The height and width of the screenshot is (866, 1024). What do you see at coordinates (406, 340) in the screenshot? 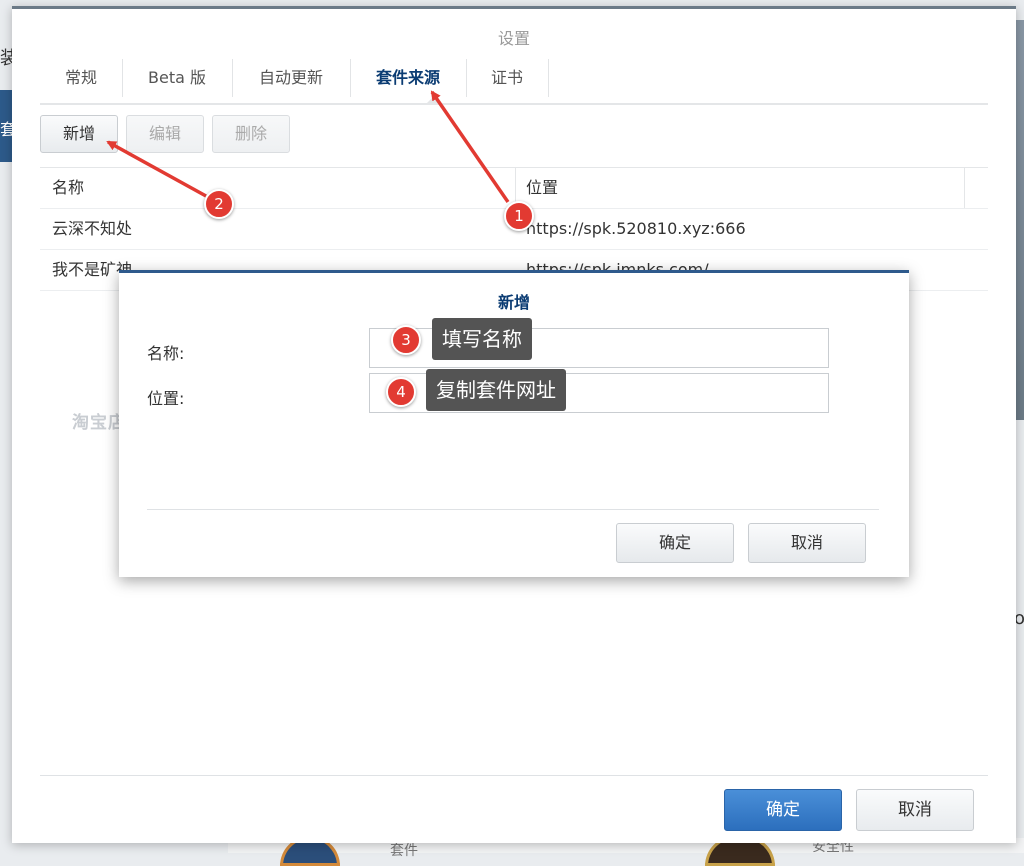
I see `step-badge-3: 3` at bounding box center [406, 340].